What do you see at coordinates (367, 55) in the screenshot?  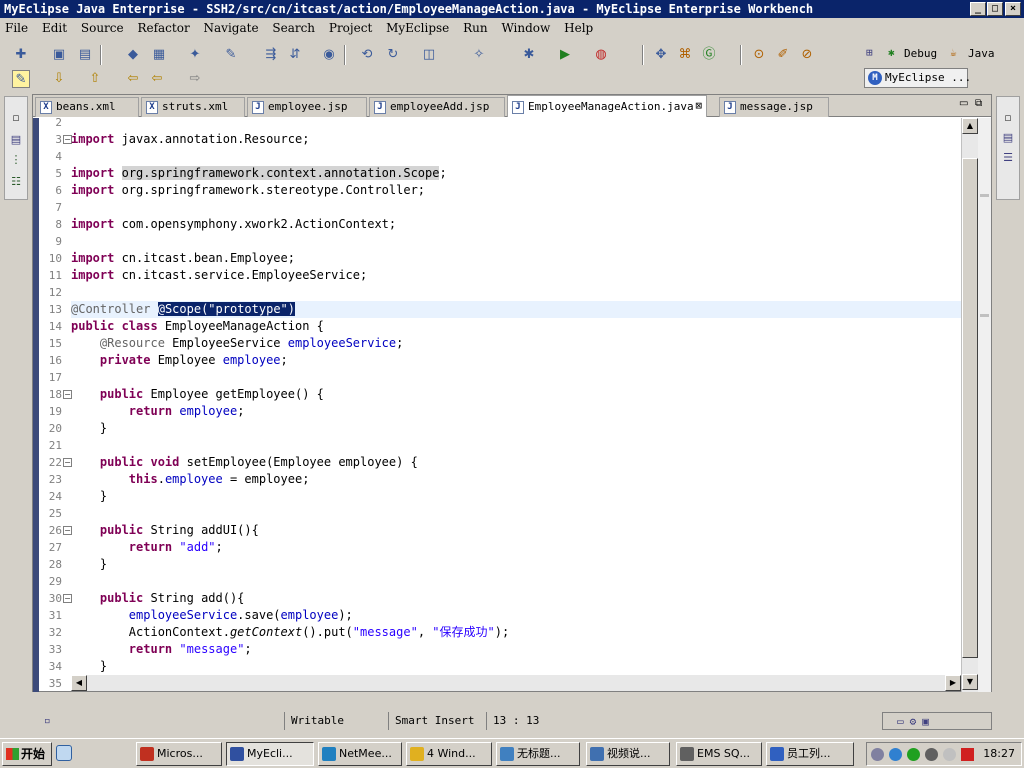 I see `open-type-icon: ⟲` at bounding box center [367, 55].